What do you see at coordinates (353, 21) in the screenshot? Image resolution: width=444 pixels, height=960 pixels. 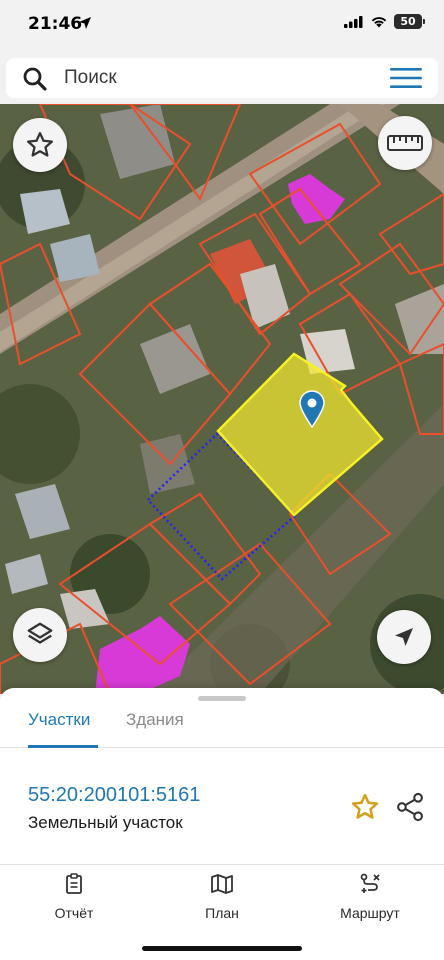 I see `cellular-signal-icon` at bounding box center [353, 21].